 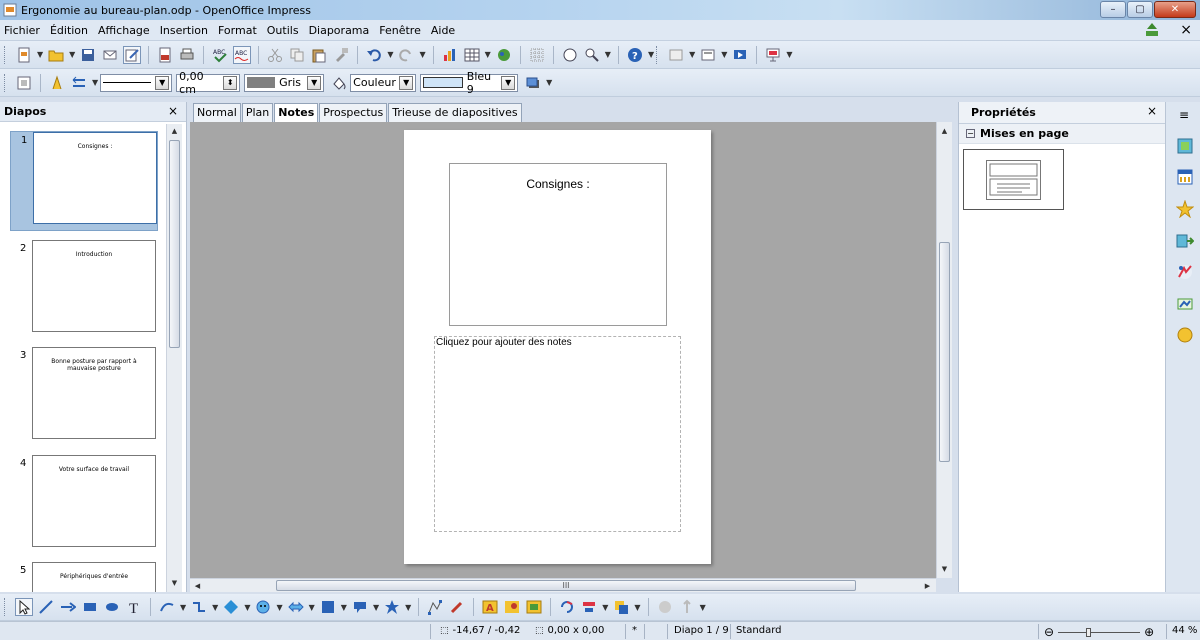 What do you see at coordinates (1099, 632) in the screenshot?
I see `zoom-slider: ⊖ ⊕` at bounding box center [1099, 632].